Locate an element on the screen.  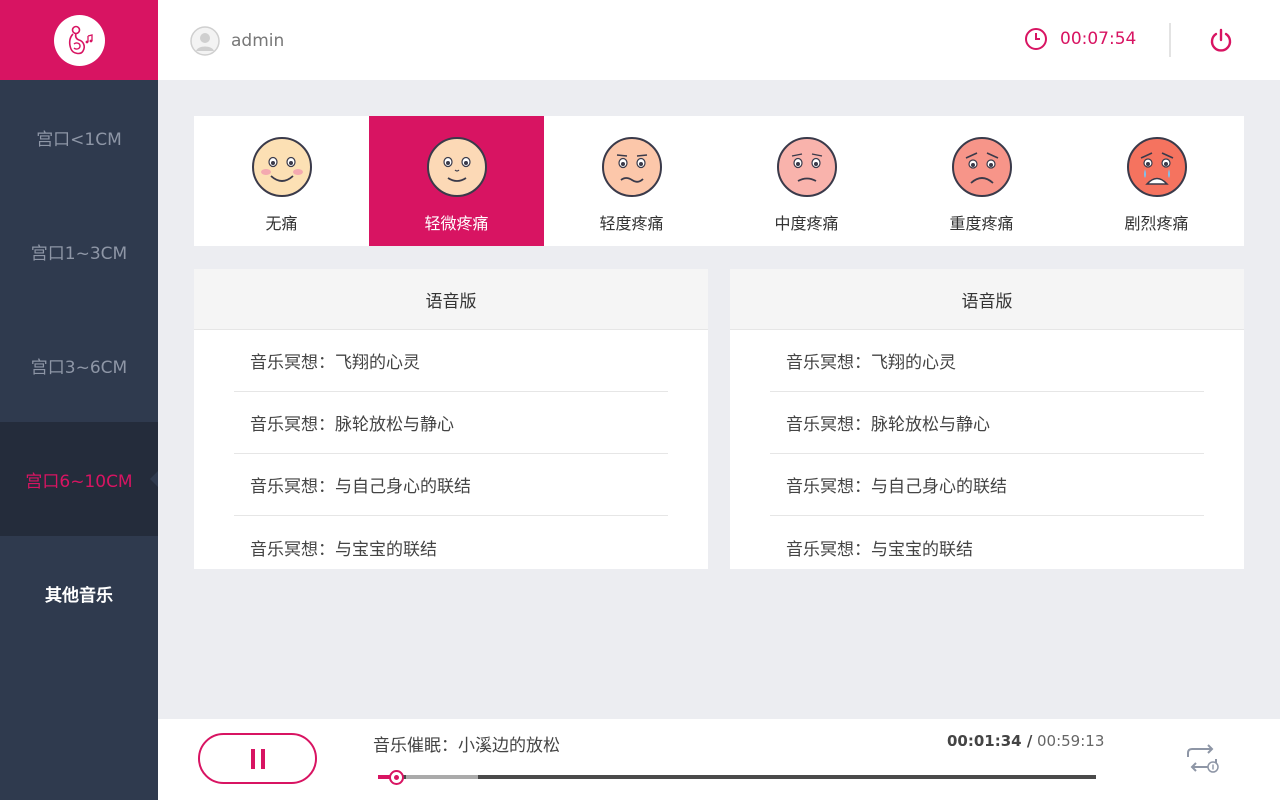
current-time: 00:01:34 / is located at coordinates (990, 741).